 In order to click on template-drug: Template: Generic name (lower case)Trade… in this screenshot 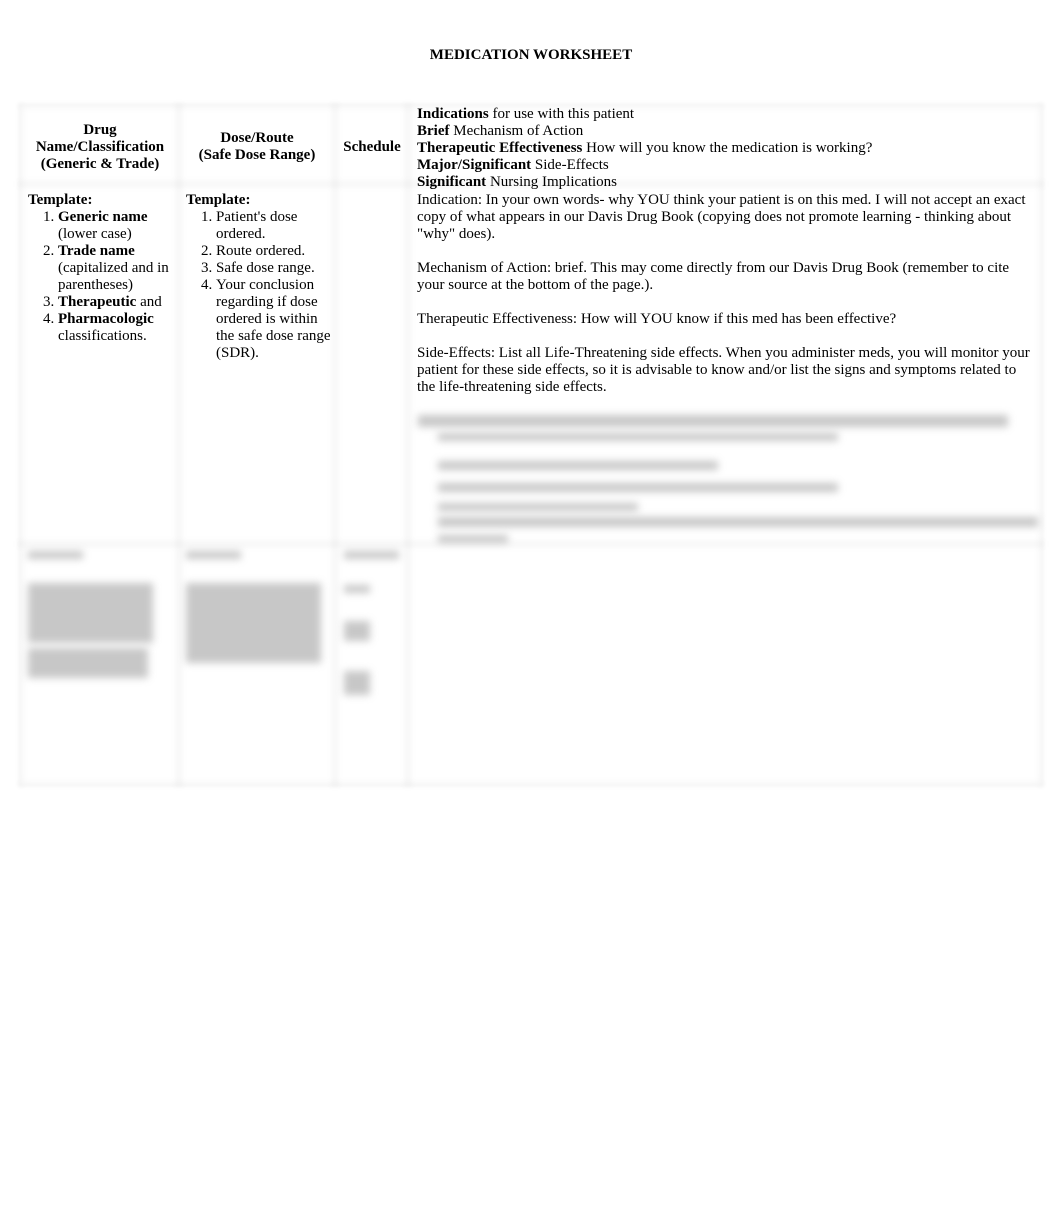, I will do `click(103, 268)`.